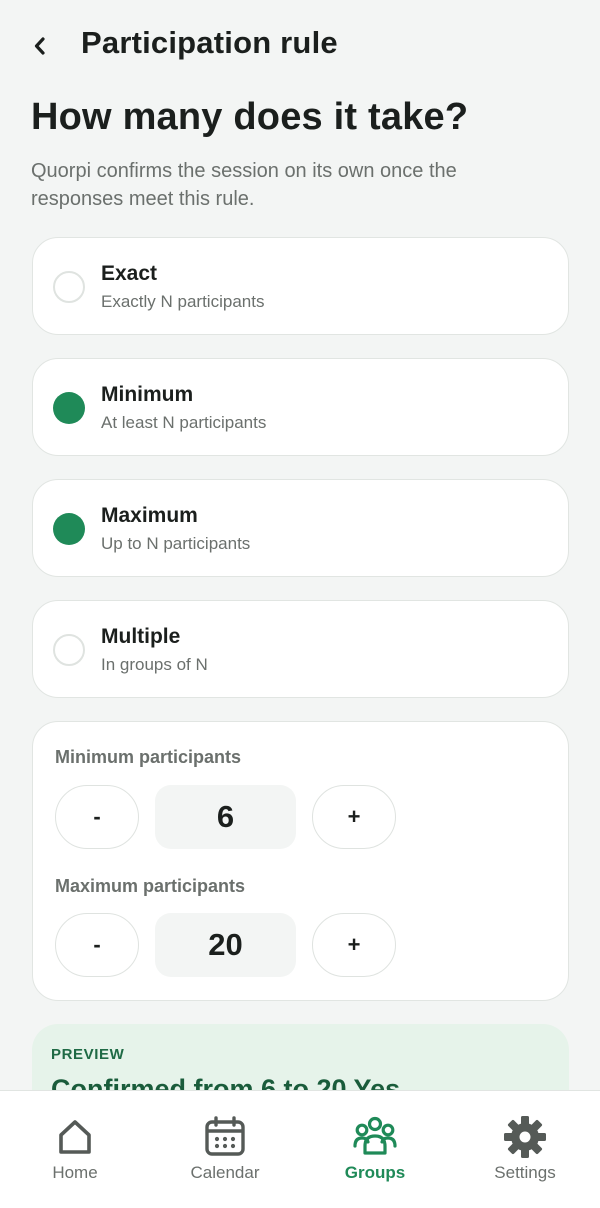 This screenshot has height=1208, width=600. Describe the element at coordinates (300, 649) in the screenshot. I see `option-multiple: Multiple In groups of N` at that location.